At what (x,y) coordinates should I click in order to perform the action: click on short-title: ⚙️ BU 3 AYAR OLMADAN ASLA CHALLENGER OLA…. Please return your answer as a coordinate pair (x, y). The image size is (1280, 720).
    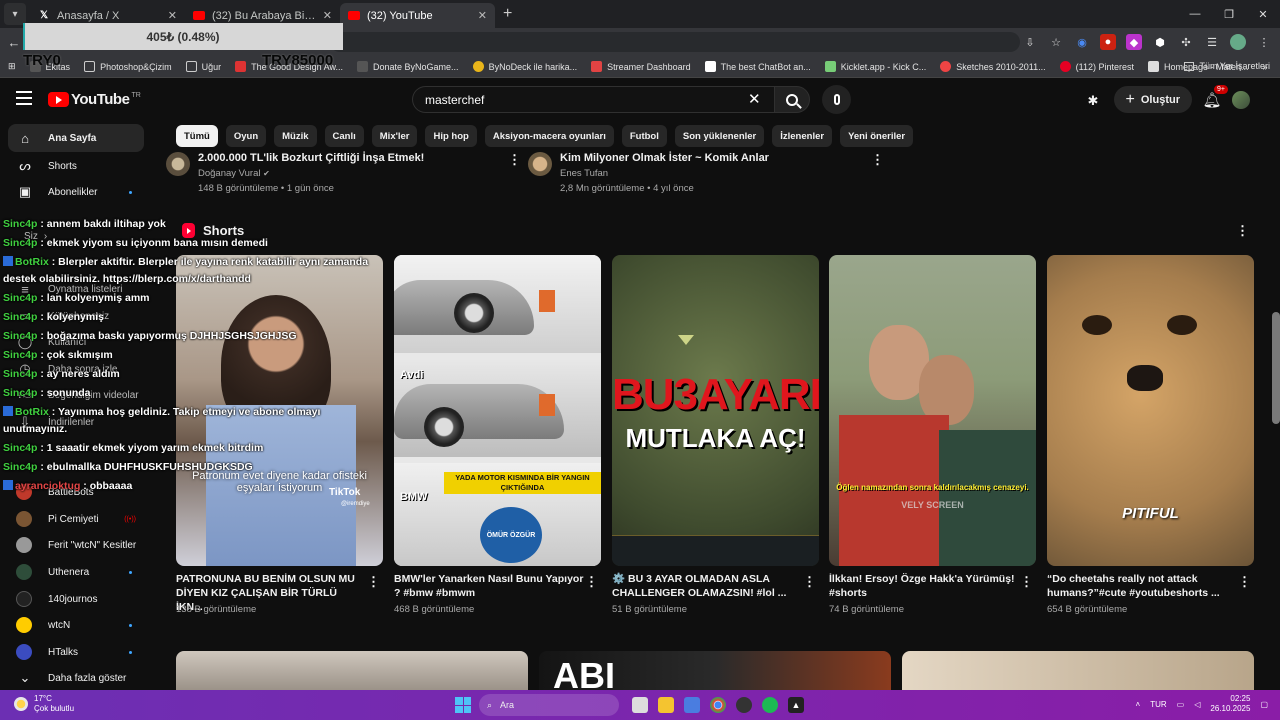
    Looking at the image, I should click on (707, 586).